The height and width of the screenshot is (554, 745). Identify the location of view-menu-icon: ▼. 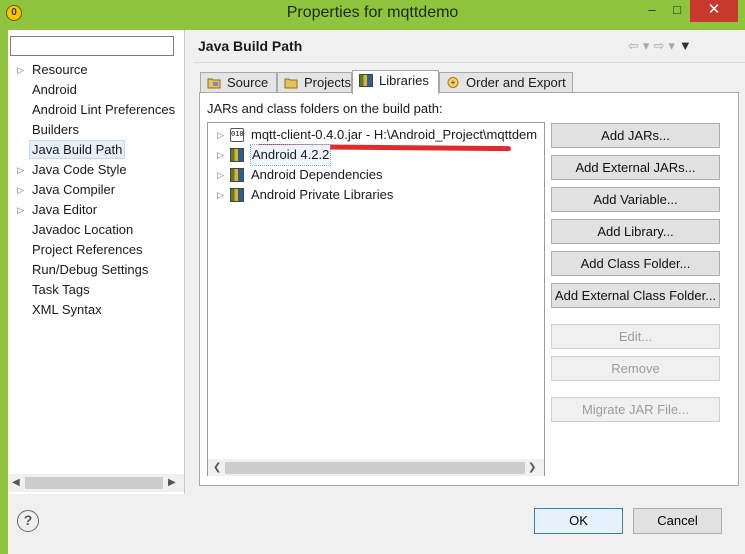
(687, 45).